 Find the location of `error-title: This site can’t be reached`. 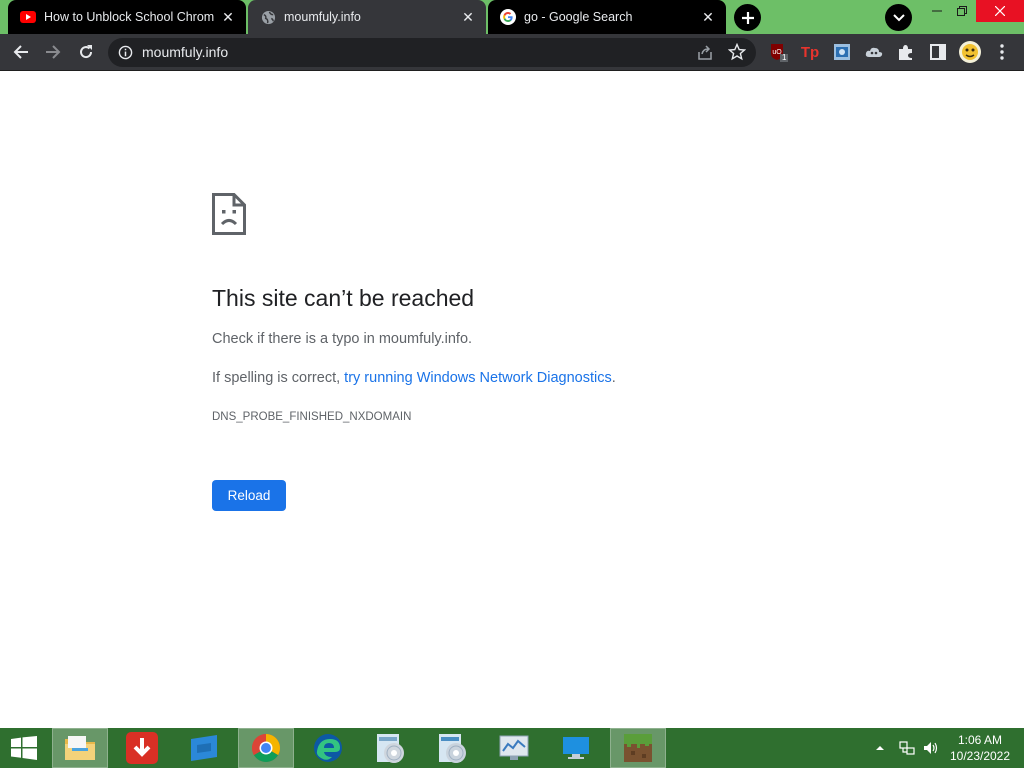

error-title: This site can’t be reached is located at coordinates (343, 298).